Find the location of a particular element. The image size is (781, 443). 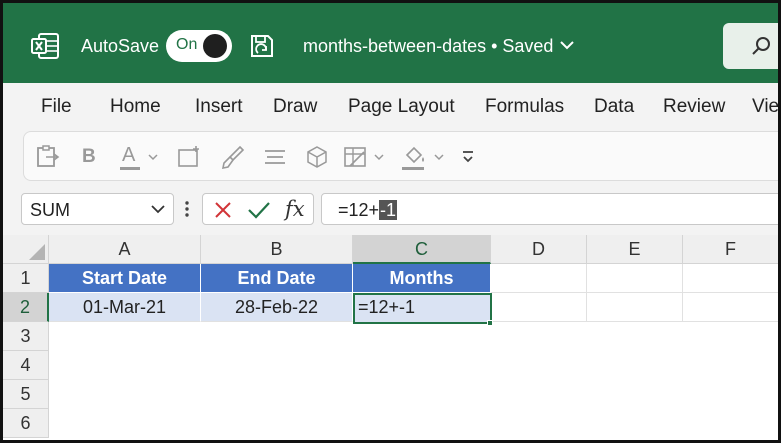

cell-d2 is located at coordinates (539, 307).